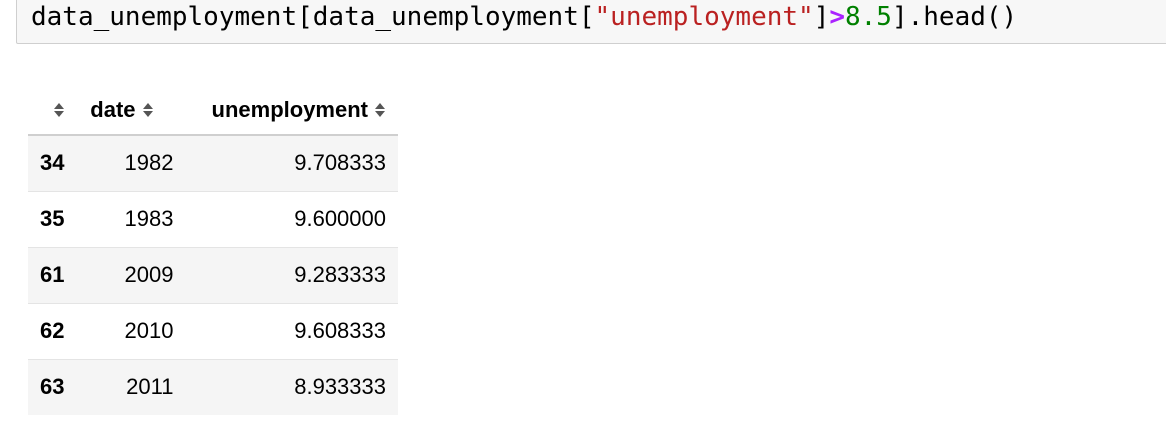 The width and height of the screenshot is (1166, 436). What do you see at coordinates (52, 387) in the screenshot?
I see `row-index-cell: 63` at bounding box center [52, 387].